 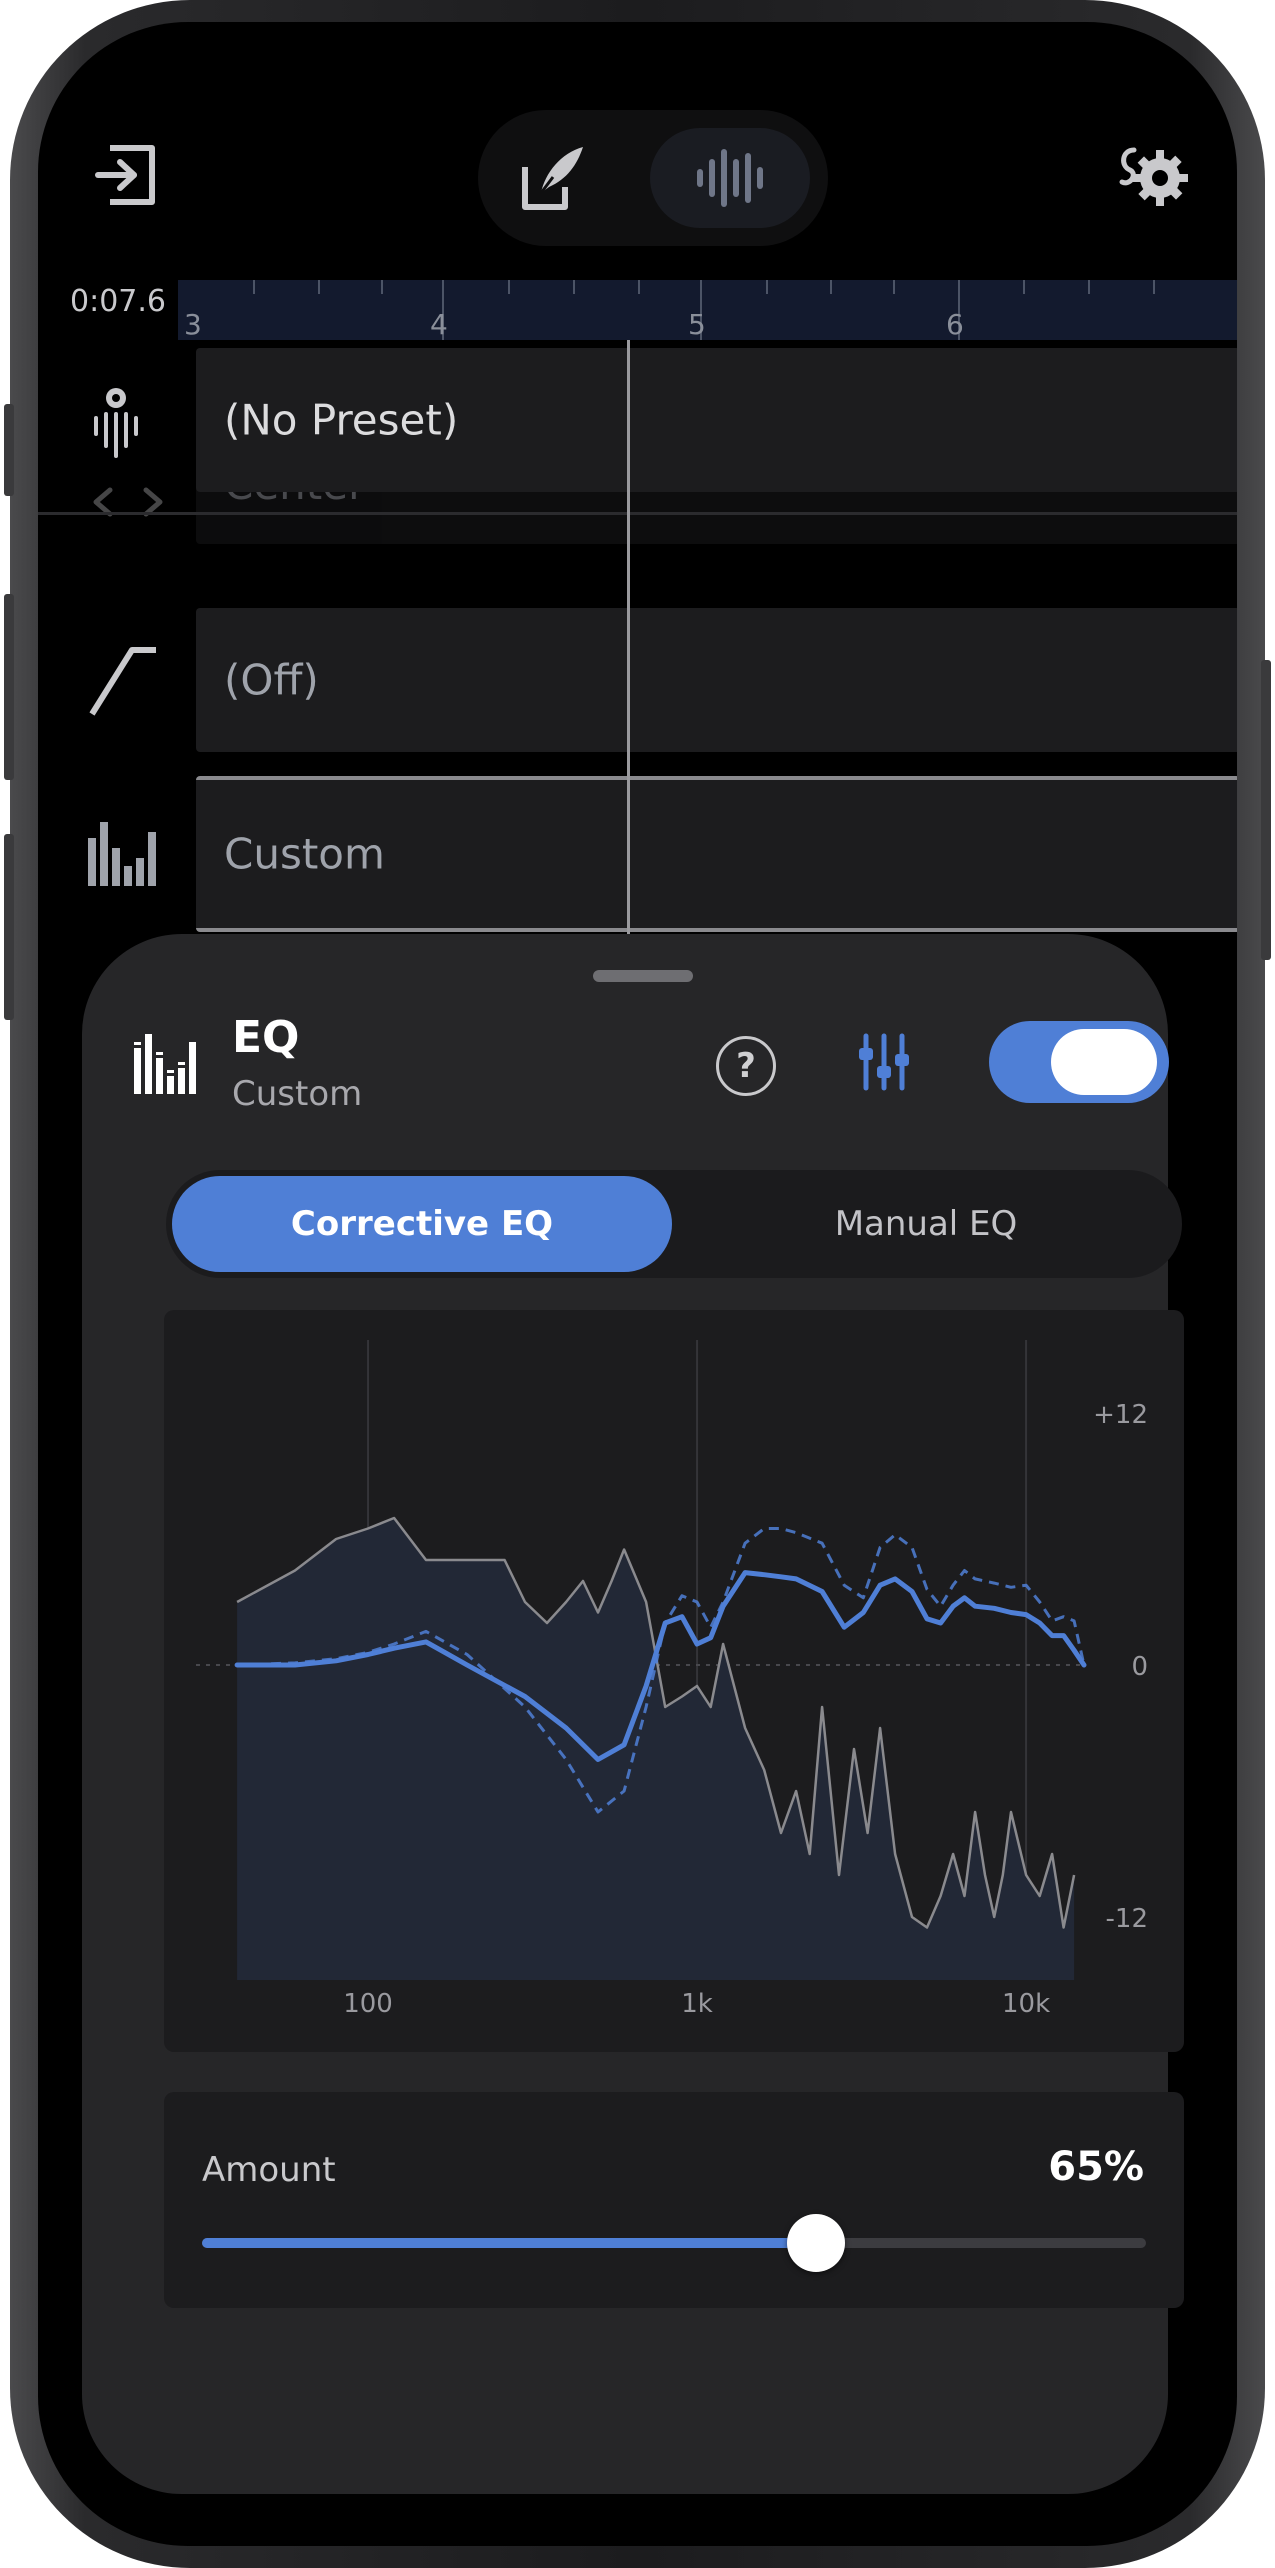 I want to click on settings-button, so click(x=1150, y=175).